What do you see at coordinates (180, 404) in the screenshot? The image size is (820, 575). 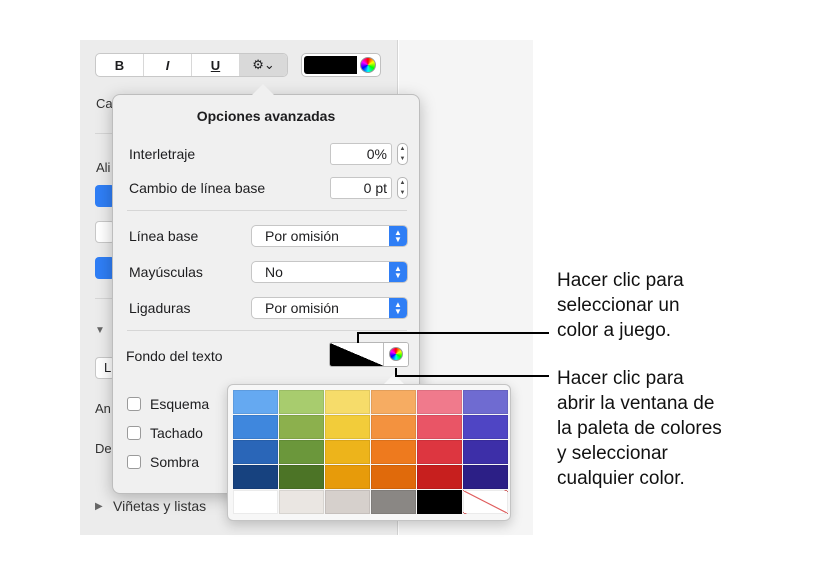 I see `outline-label: Esquema` at bounding box center [180, 404].